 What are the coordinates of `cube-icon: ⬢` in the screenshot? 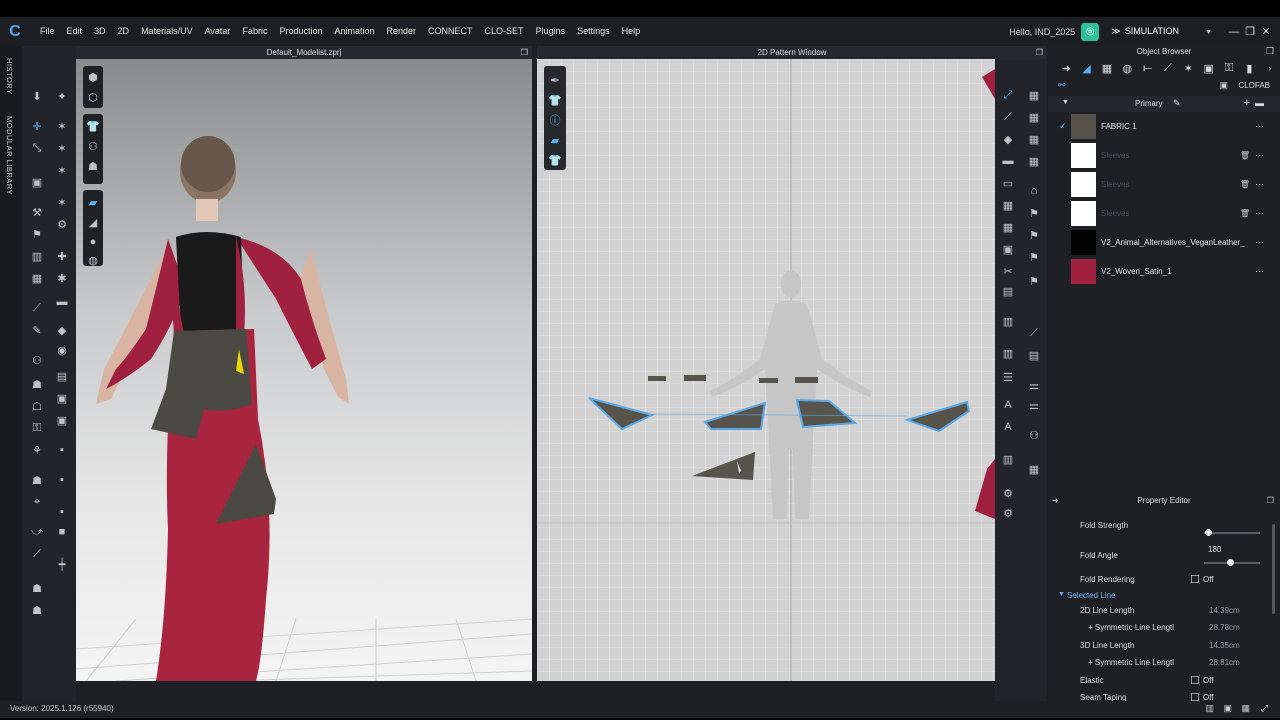 It's located at (93, 77).